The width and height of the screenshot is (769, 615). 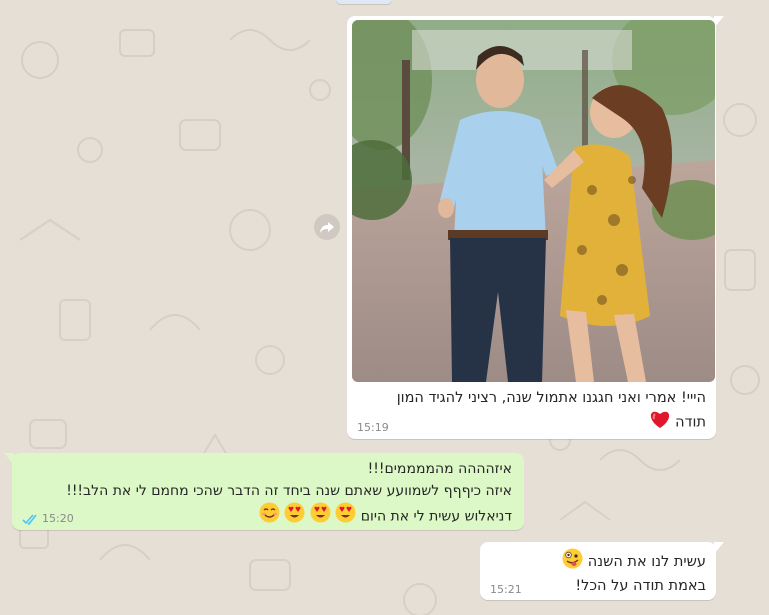 What do you see at coordinates (572, 562) in the screenshot?
I see `zany-face-icon` at bounding box center [572, 562].